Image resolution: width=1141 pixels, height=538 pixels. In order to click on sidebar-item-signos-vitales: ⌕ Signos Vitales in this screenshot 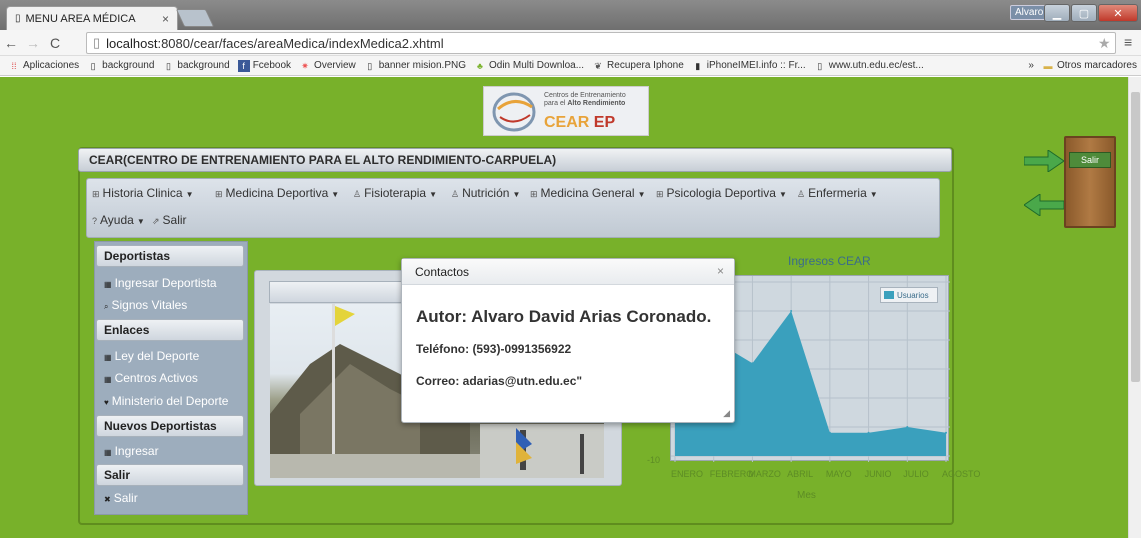, I will do `click(145, 305)`.